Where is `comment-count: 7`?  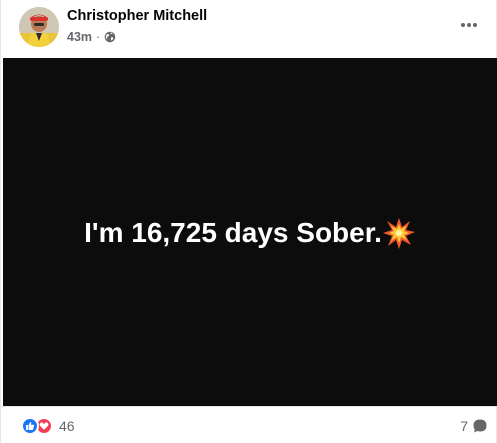
comment-count: 7 is located at coordinates (464, 426).